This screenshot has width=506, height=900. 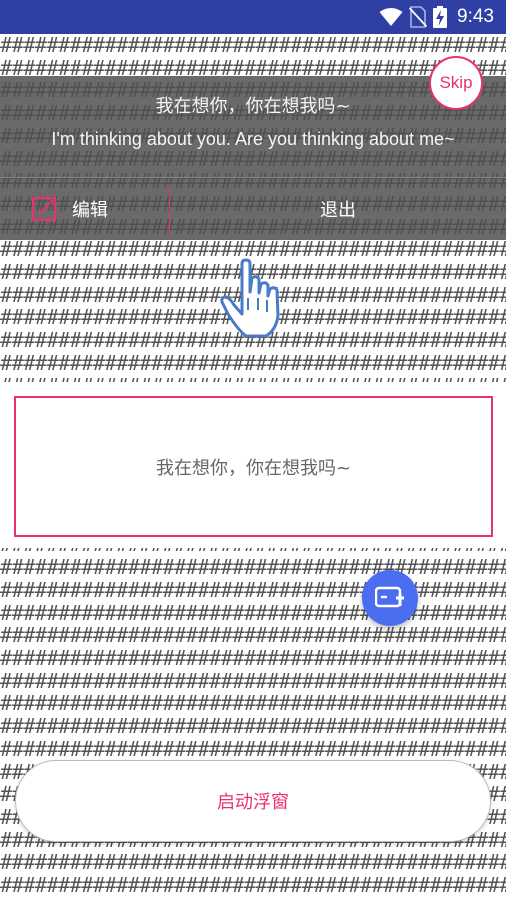 What do you see at coordinates (253, 106) in the screenshot?
I see `subtitle-text-cn: 我在想你，你在想我吗~` at bounding box center [253, 106].